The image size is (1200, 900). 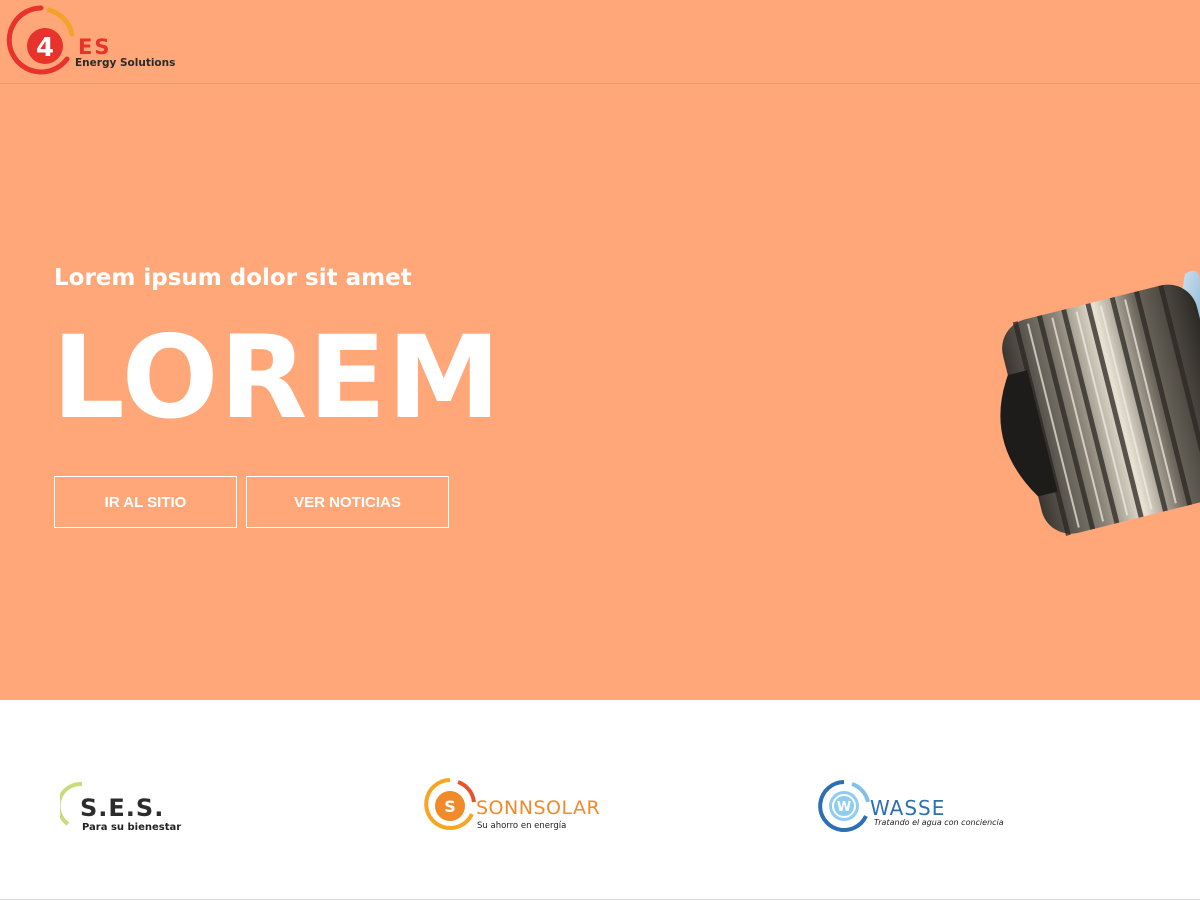 I want to click on partner-name: WASSE, so click(x=908, y=808).